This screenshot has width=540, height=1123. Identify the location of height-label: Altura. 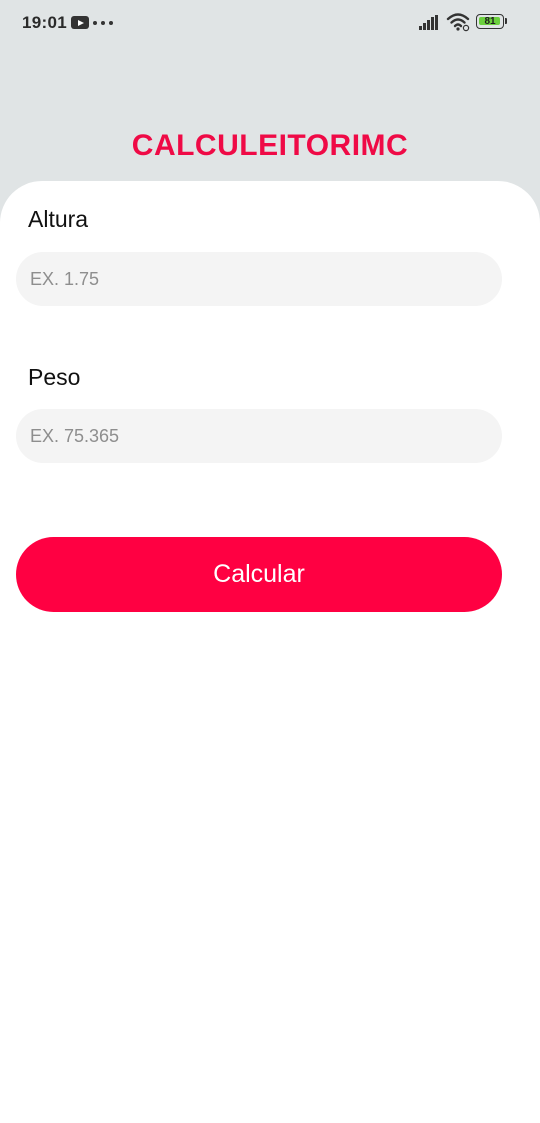
(58, 219).